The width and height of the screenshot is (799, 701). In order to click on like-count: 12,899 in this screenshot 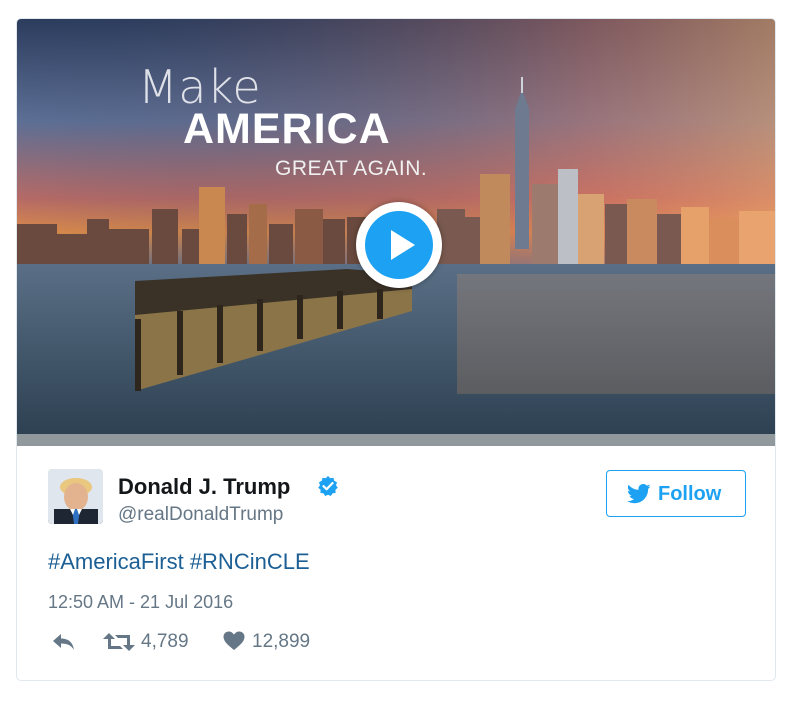, I will do `click(281, 641)`.